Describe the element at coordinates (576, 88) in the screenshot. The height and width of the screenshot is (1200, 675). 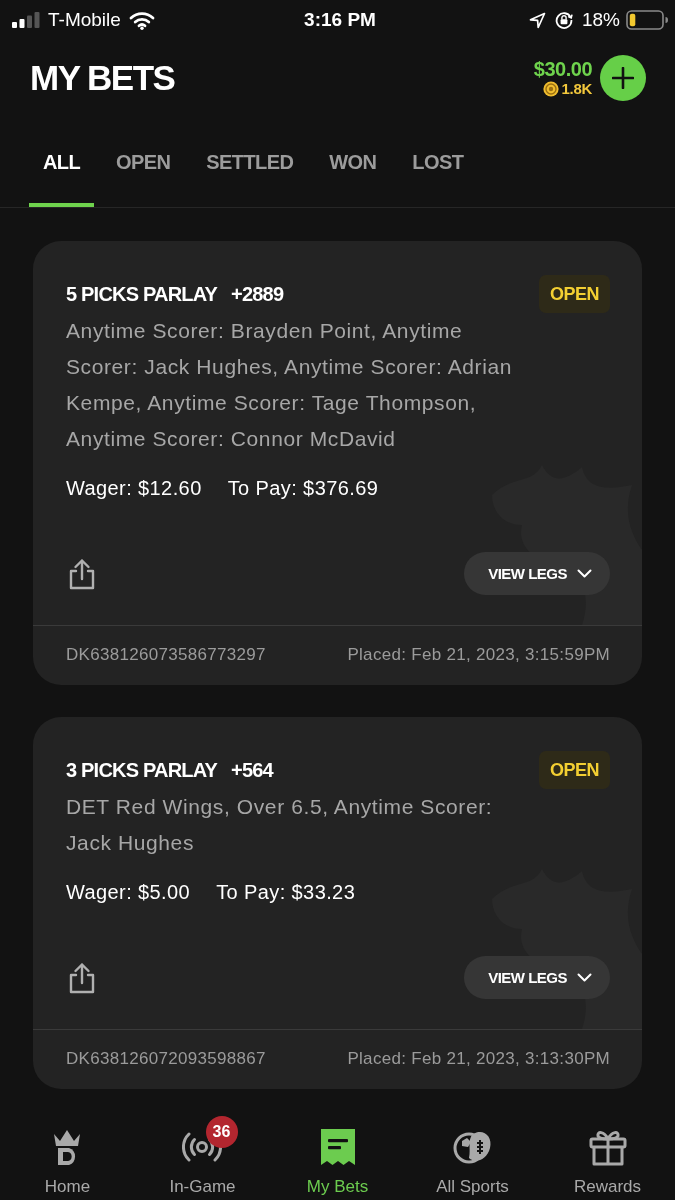
I see `coin-count: 1.8K` at that location.